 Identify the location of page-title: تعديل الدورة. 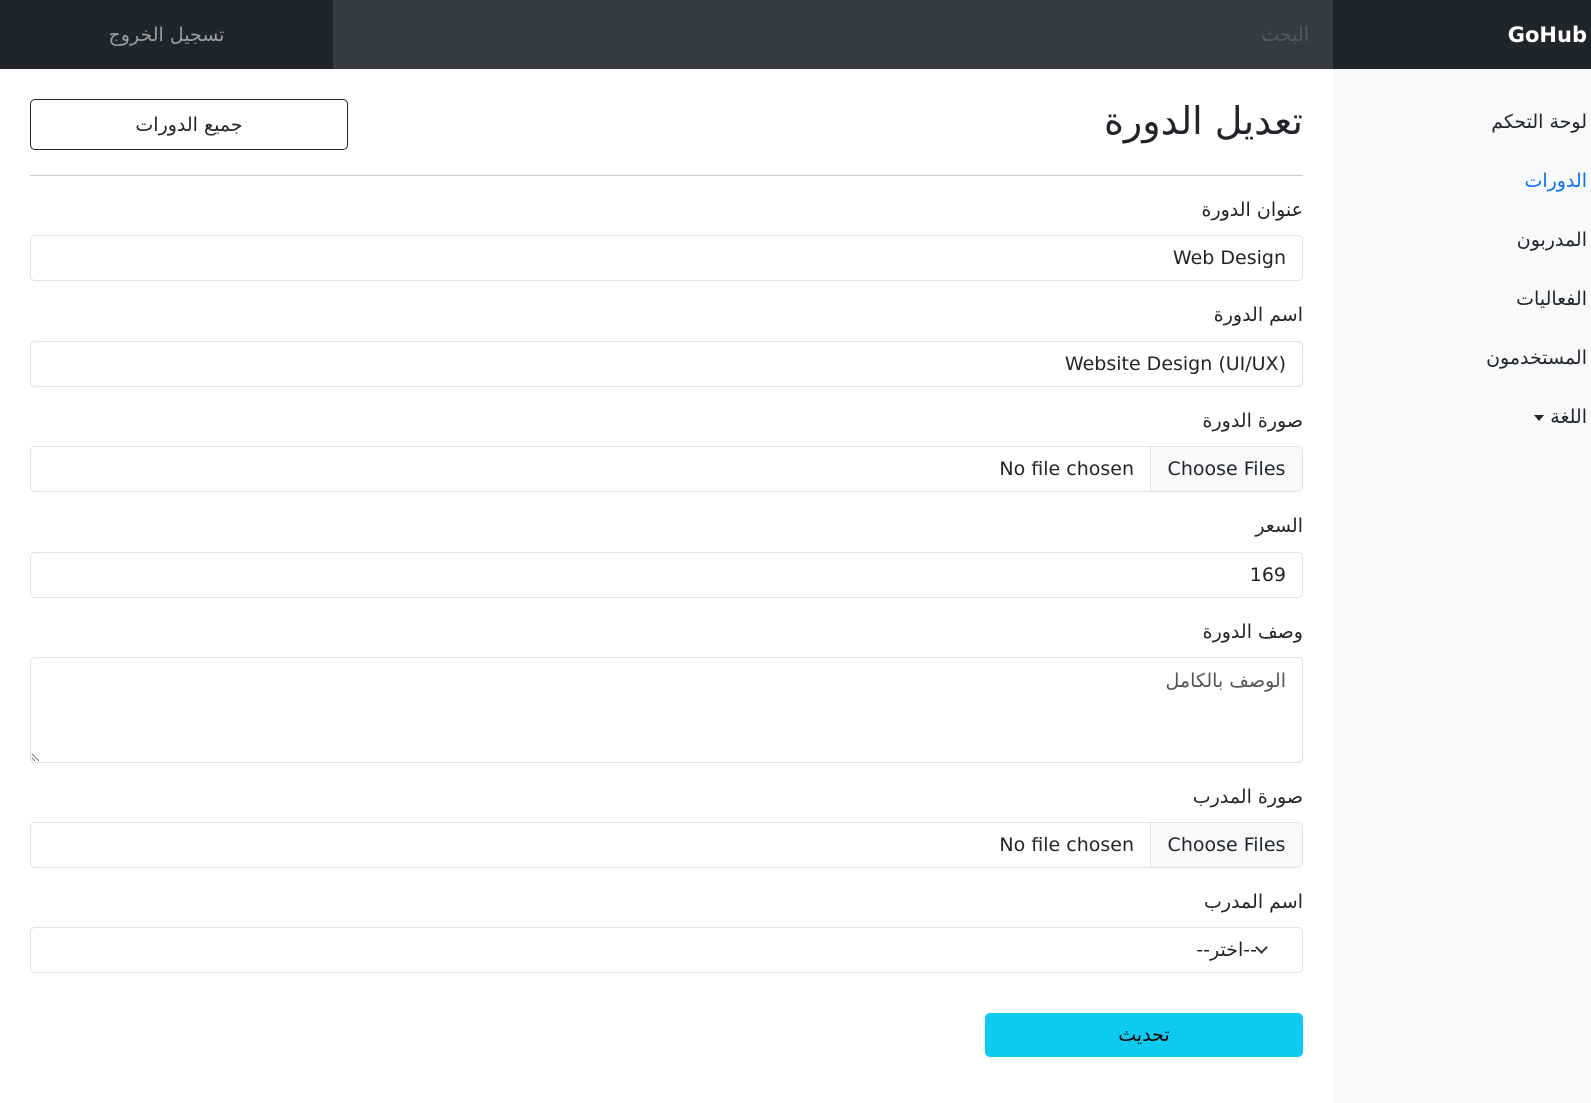
(1203, 121).